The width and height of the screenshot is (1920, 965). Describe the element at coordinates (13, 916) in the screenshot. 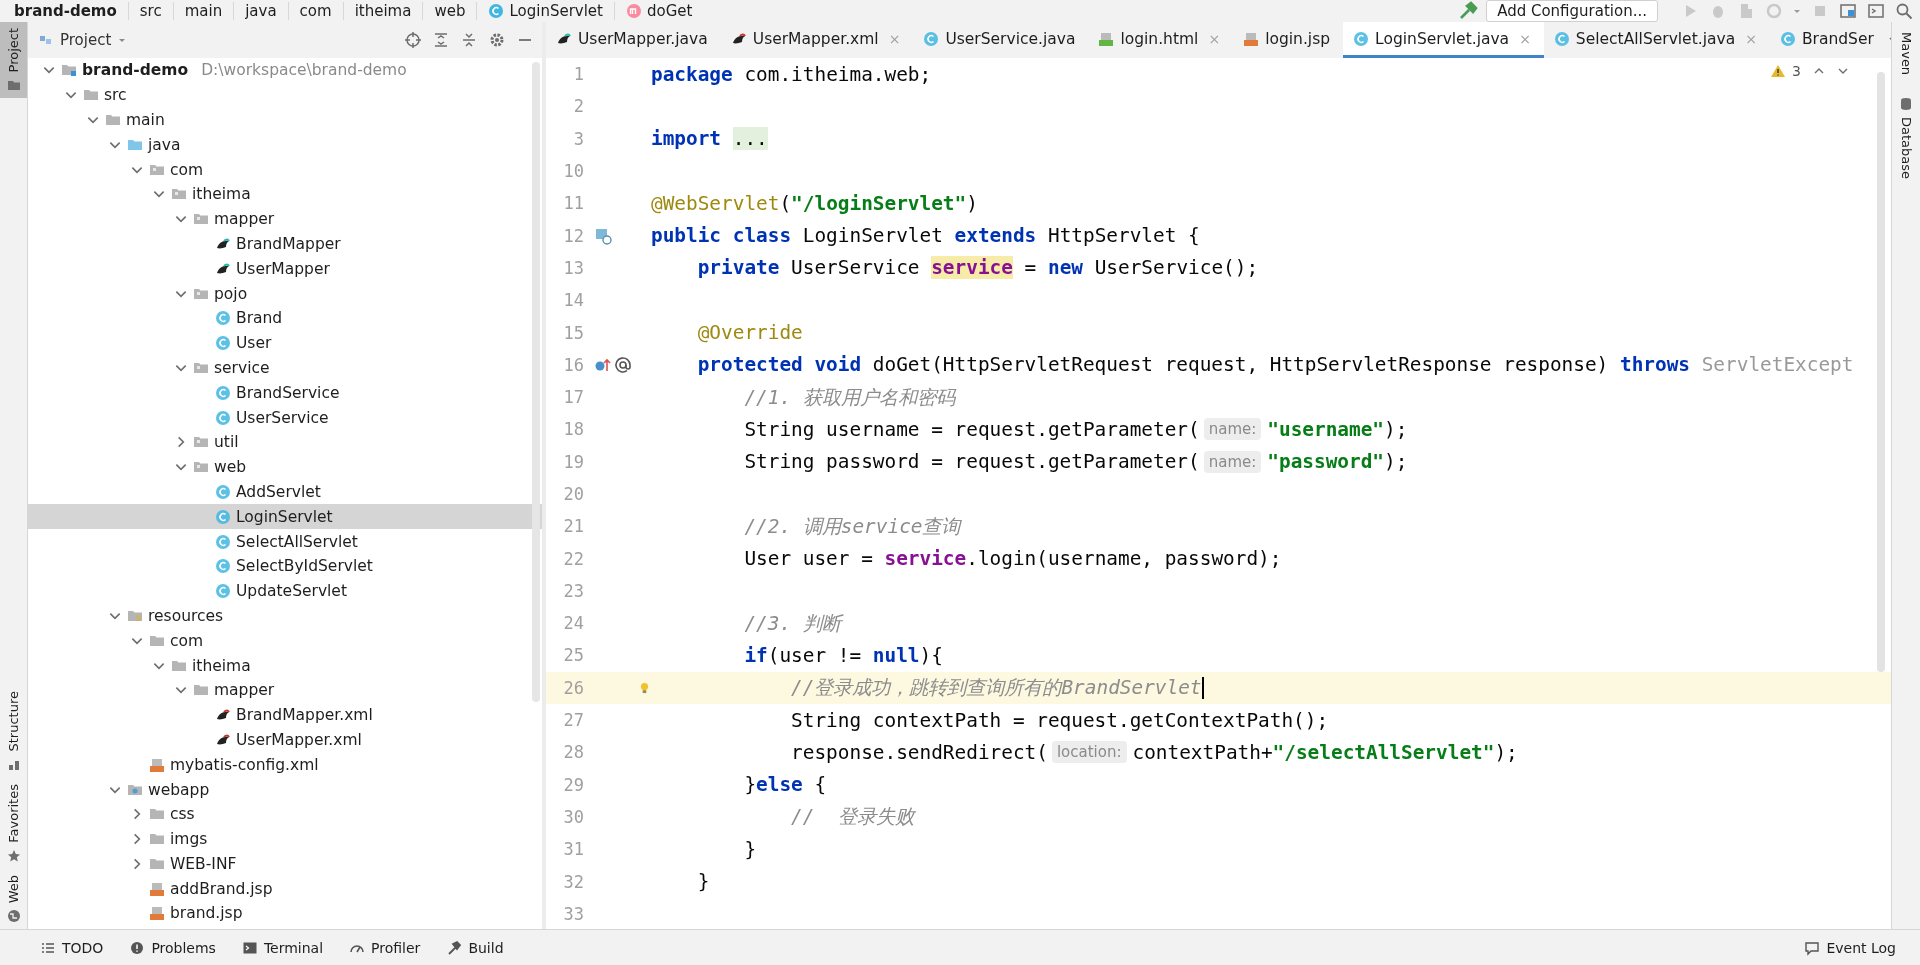

I see `globe-icon` at that location.